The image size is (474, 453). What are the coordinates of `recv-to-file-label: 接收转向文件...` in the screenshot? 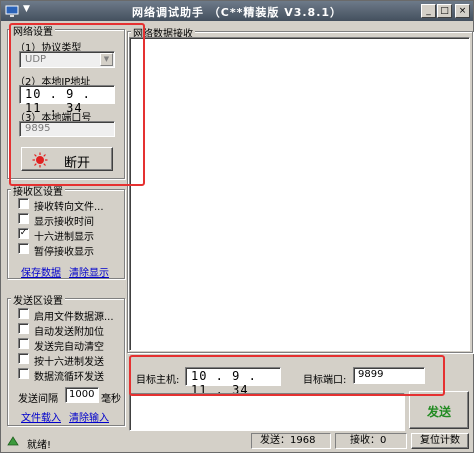 It's located at (69, 205).